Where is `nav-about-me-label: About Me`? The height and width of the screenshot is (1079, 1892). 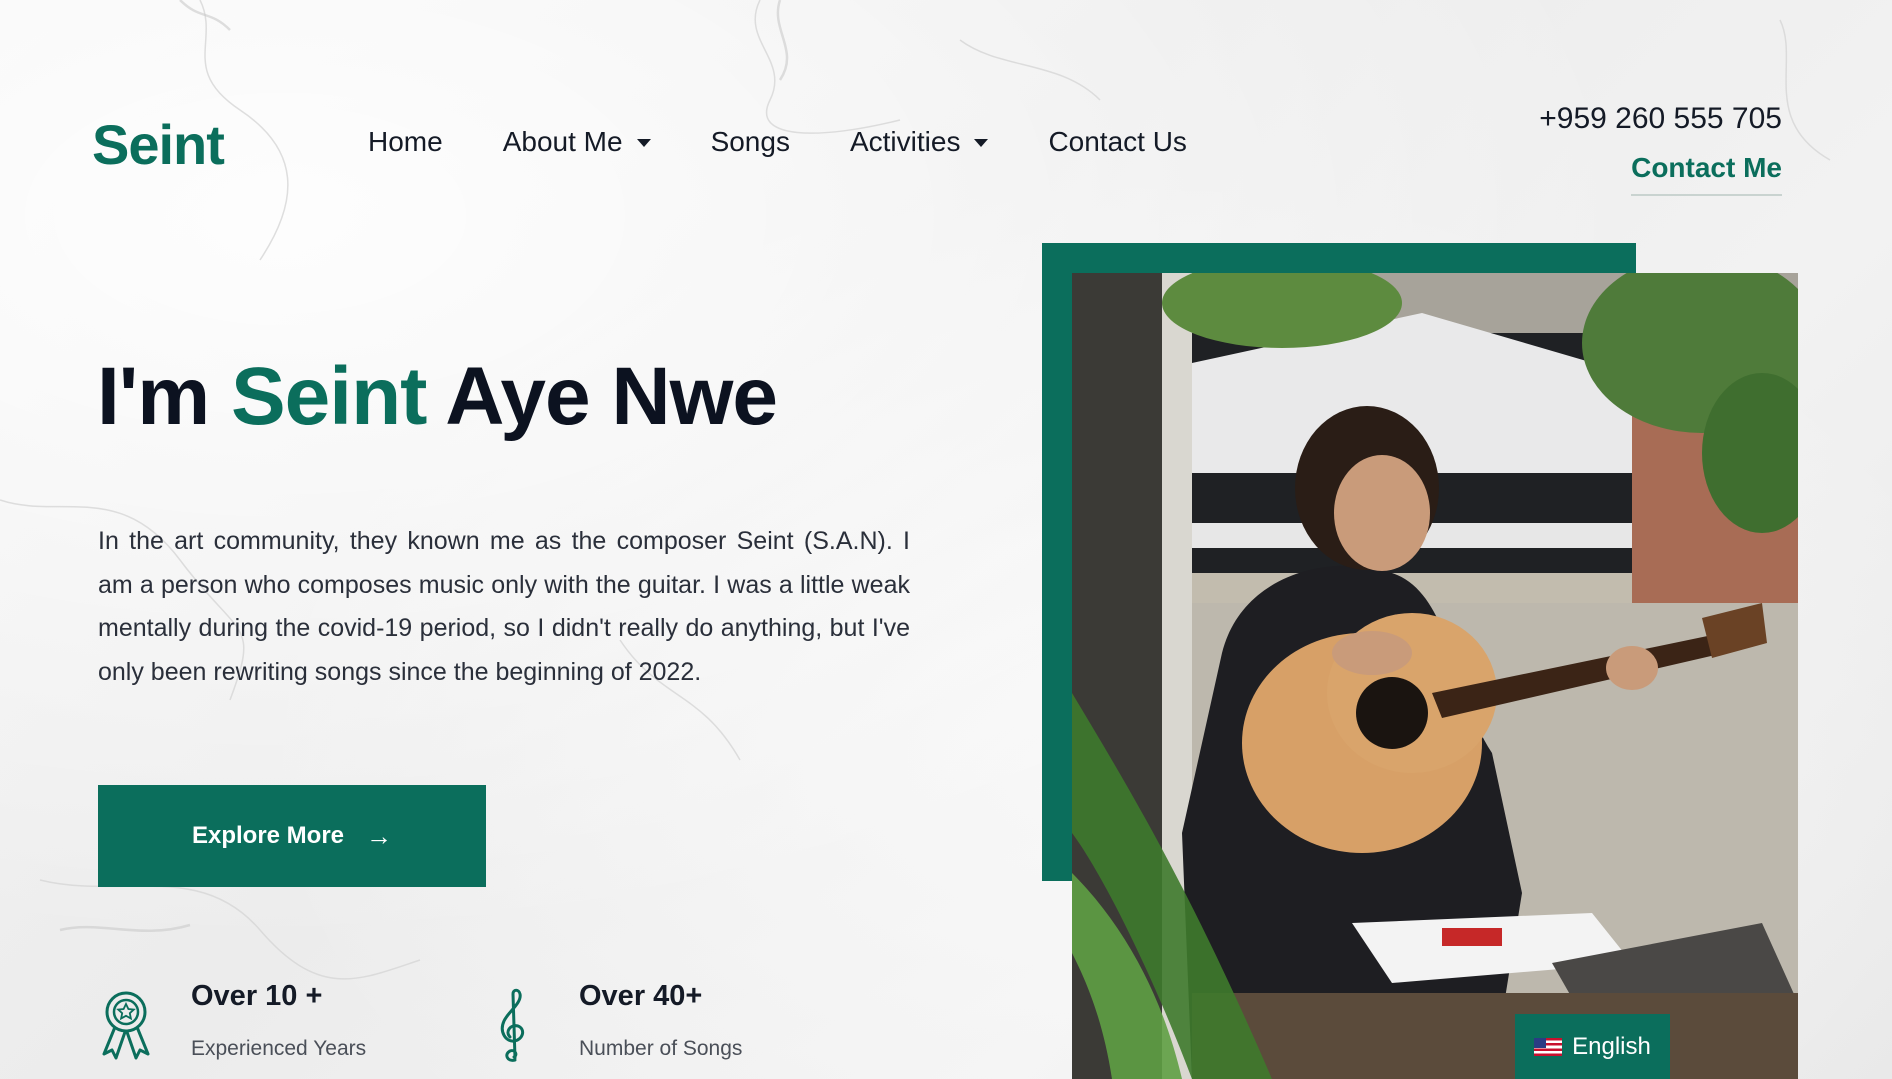
nav-about-me-label: About Me is located at coordinates (562, 141).